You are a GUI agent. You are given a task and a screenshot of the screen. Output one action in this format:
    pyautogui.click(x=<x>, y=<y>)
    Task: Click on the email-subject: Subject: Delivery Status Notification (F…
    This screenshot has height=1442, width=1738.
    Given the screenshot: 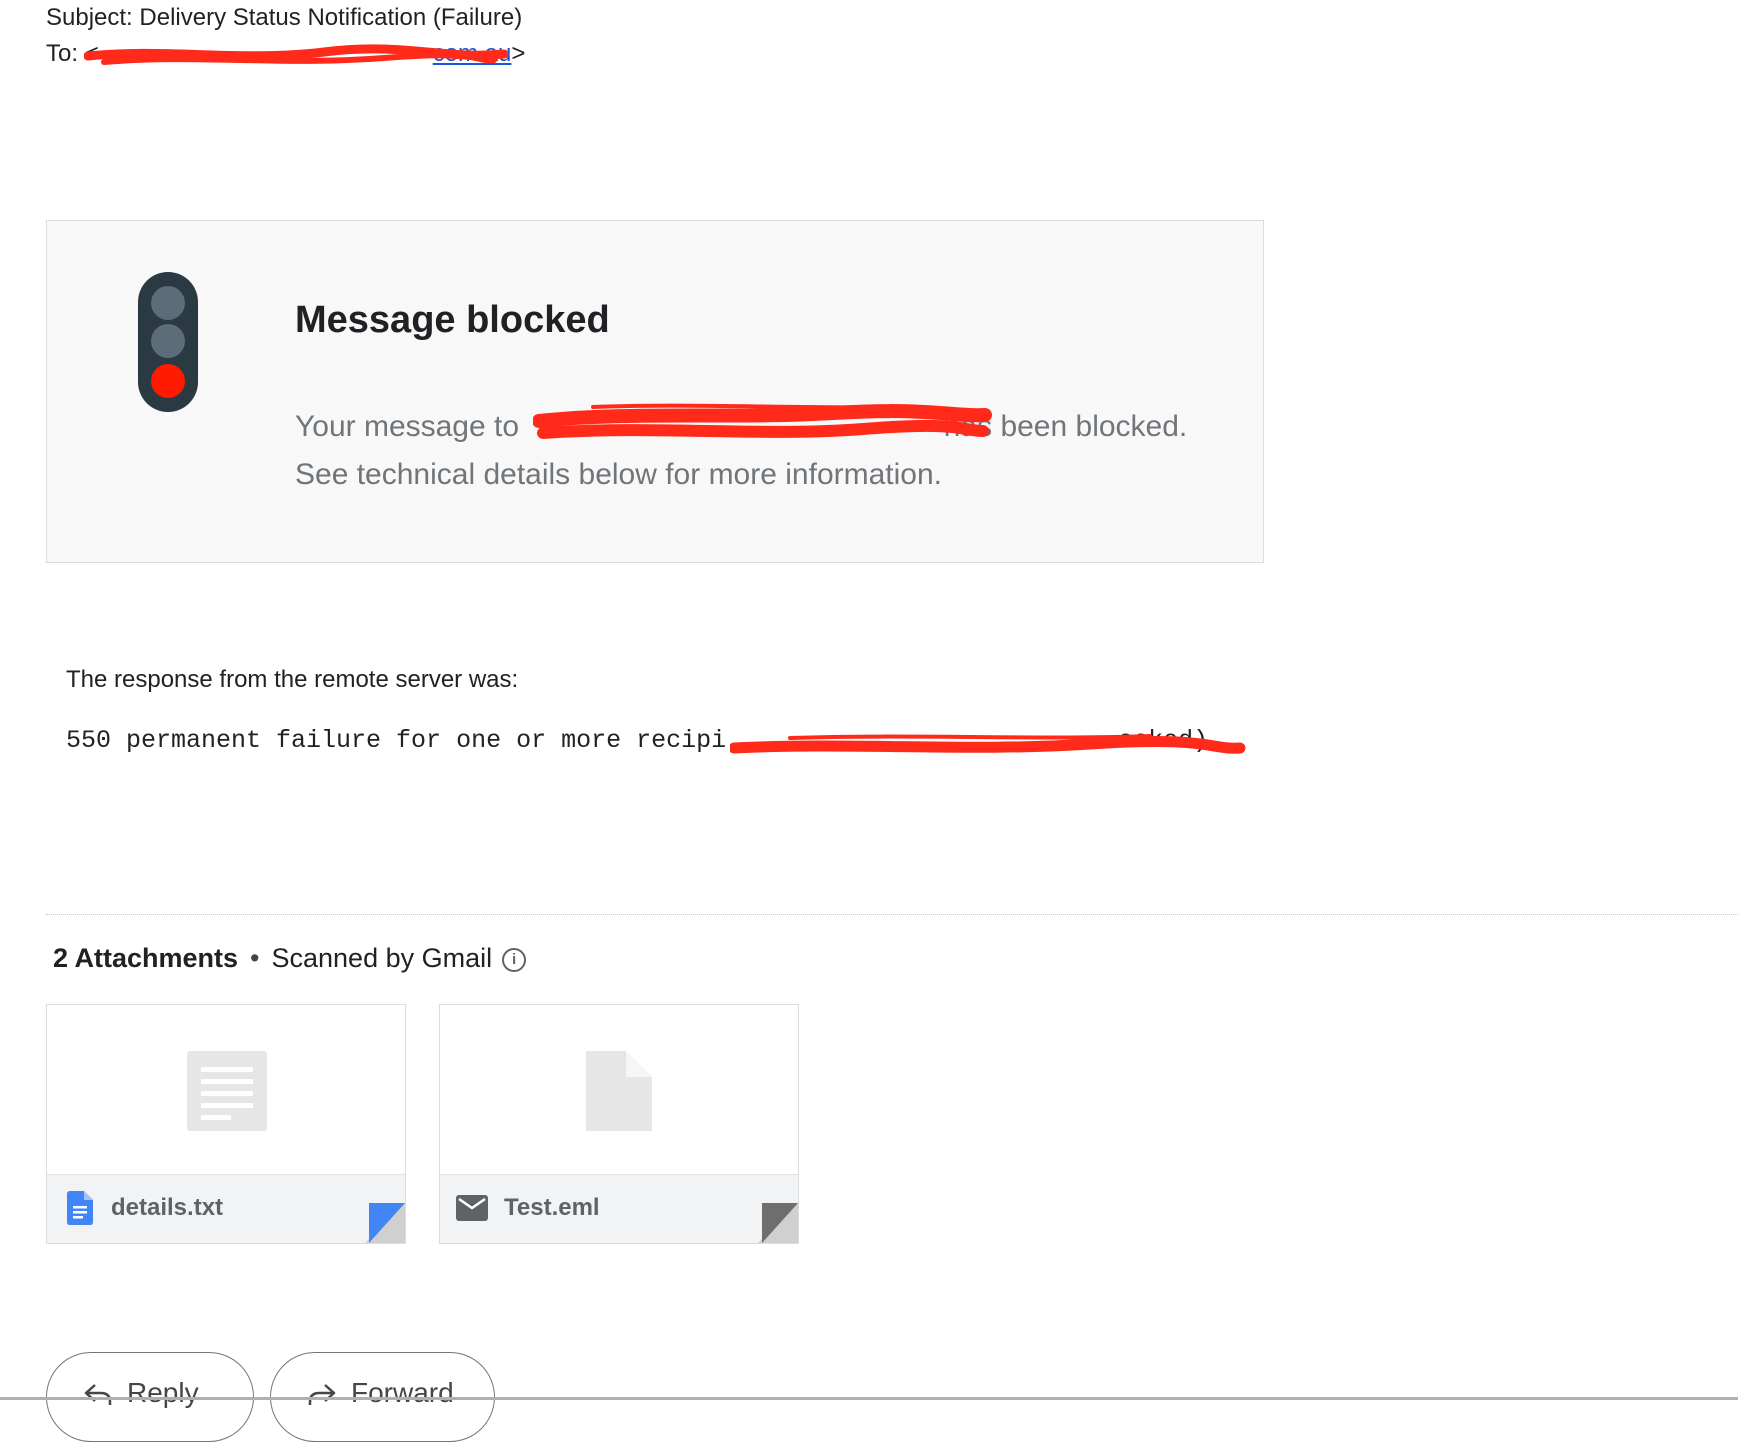 What is the action you would take?
    pyautogui.click(x=284, y=17)
    